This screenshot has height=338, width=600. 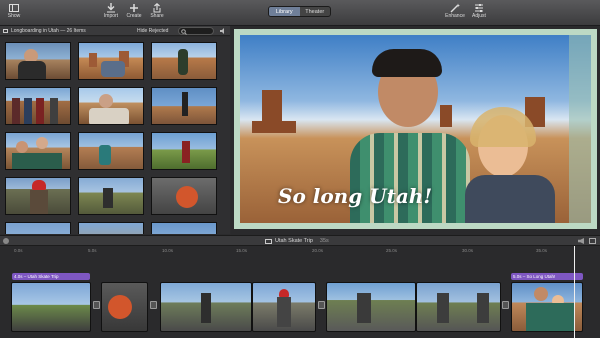 I want to click on timeline-header: Utah Skate Trip 35s, so click(x=300, y=240).